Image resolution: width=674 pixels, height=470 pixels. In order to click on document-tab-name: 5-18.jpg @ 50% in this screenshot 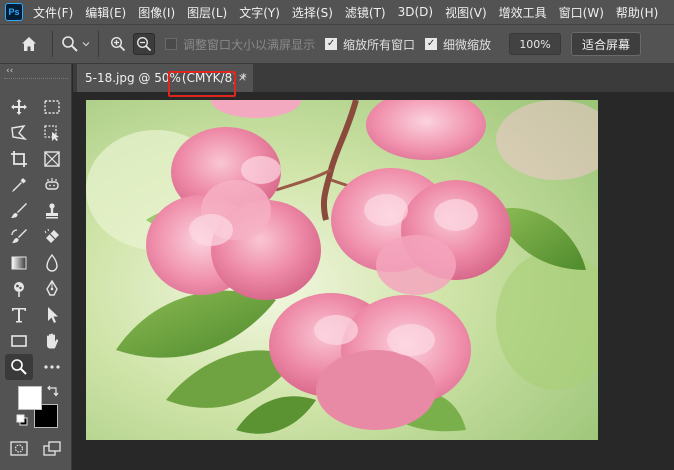, I will do `click(133, 78)`.